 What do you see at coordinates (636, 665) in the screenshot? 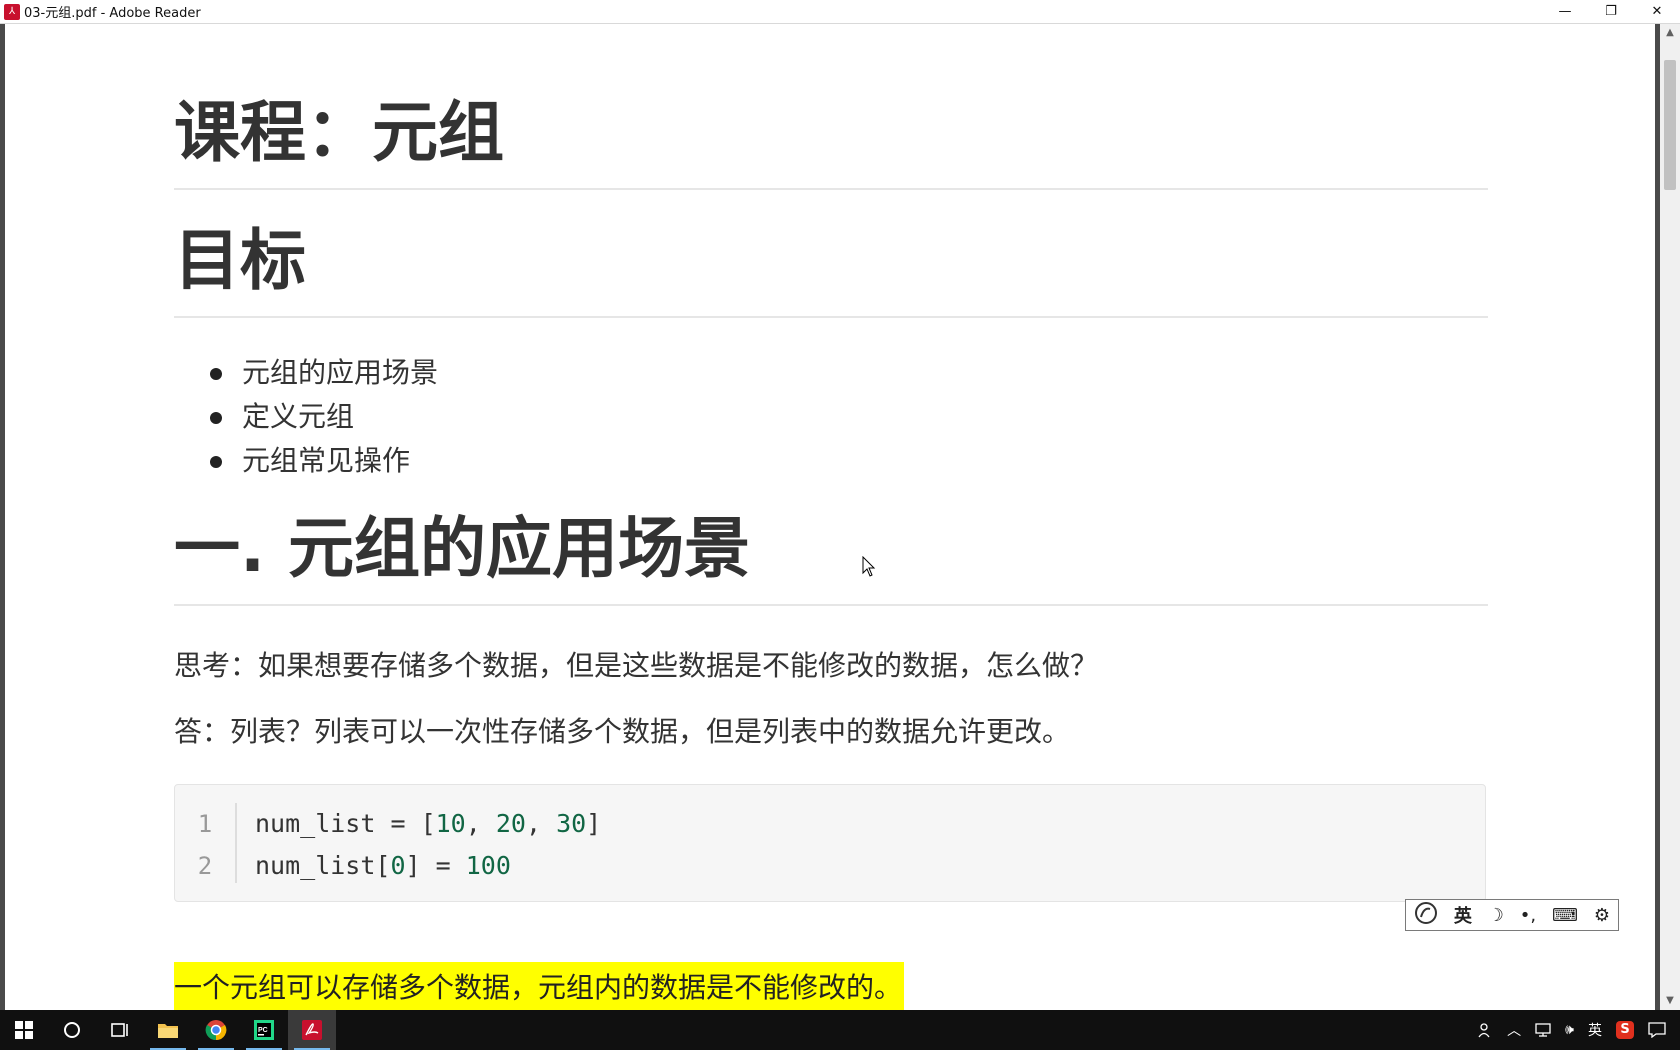
I see `question-paragraph: 思考：如果想要存储多个数据，但是这些数据是不能修改的数据，怎么做？` at bounding box center [636, 665].